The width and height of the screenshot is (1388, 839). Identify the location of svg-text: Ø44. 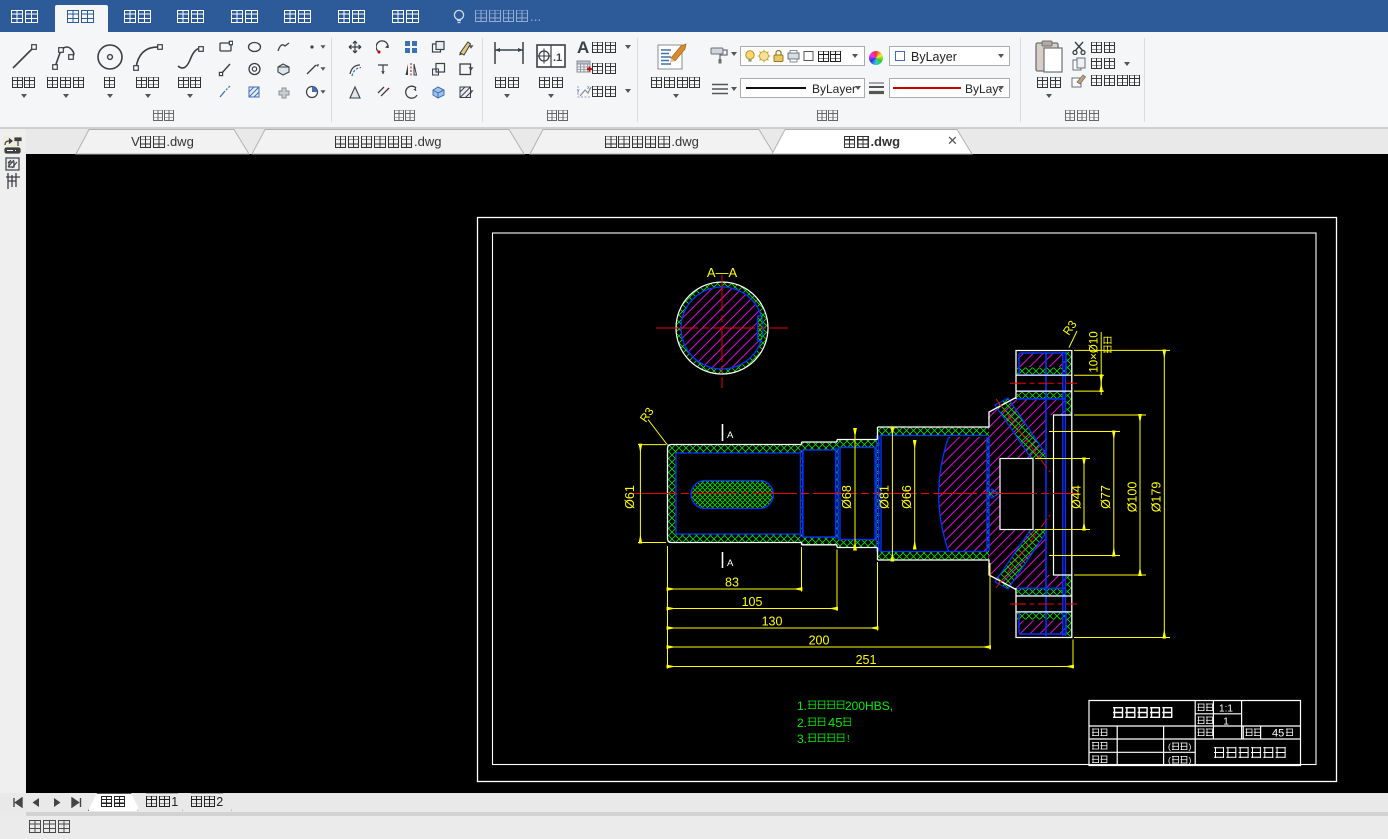
(1077, 497).